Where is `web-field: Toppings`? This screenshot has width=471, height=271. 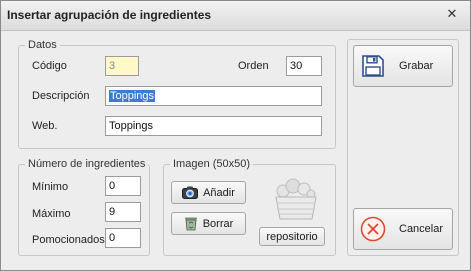 web-field: Toppings is located at coordinates (213, 126).